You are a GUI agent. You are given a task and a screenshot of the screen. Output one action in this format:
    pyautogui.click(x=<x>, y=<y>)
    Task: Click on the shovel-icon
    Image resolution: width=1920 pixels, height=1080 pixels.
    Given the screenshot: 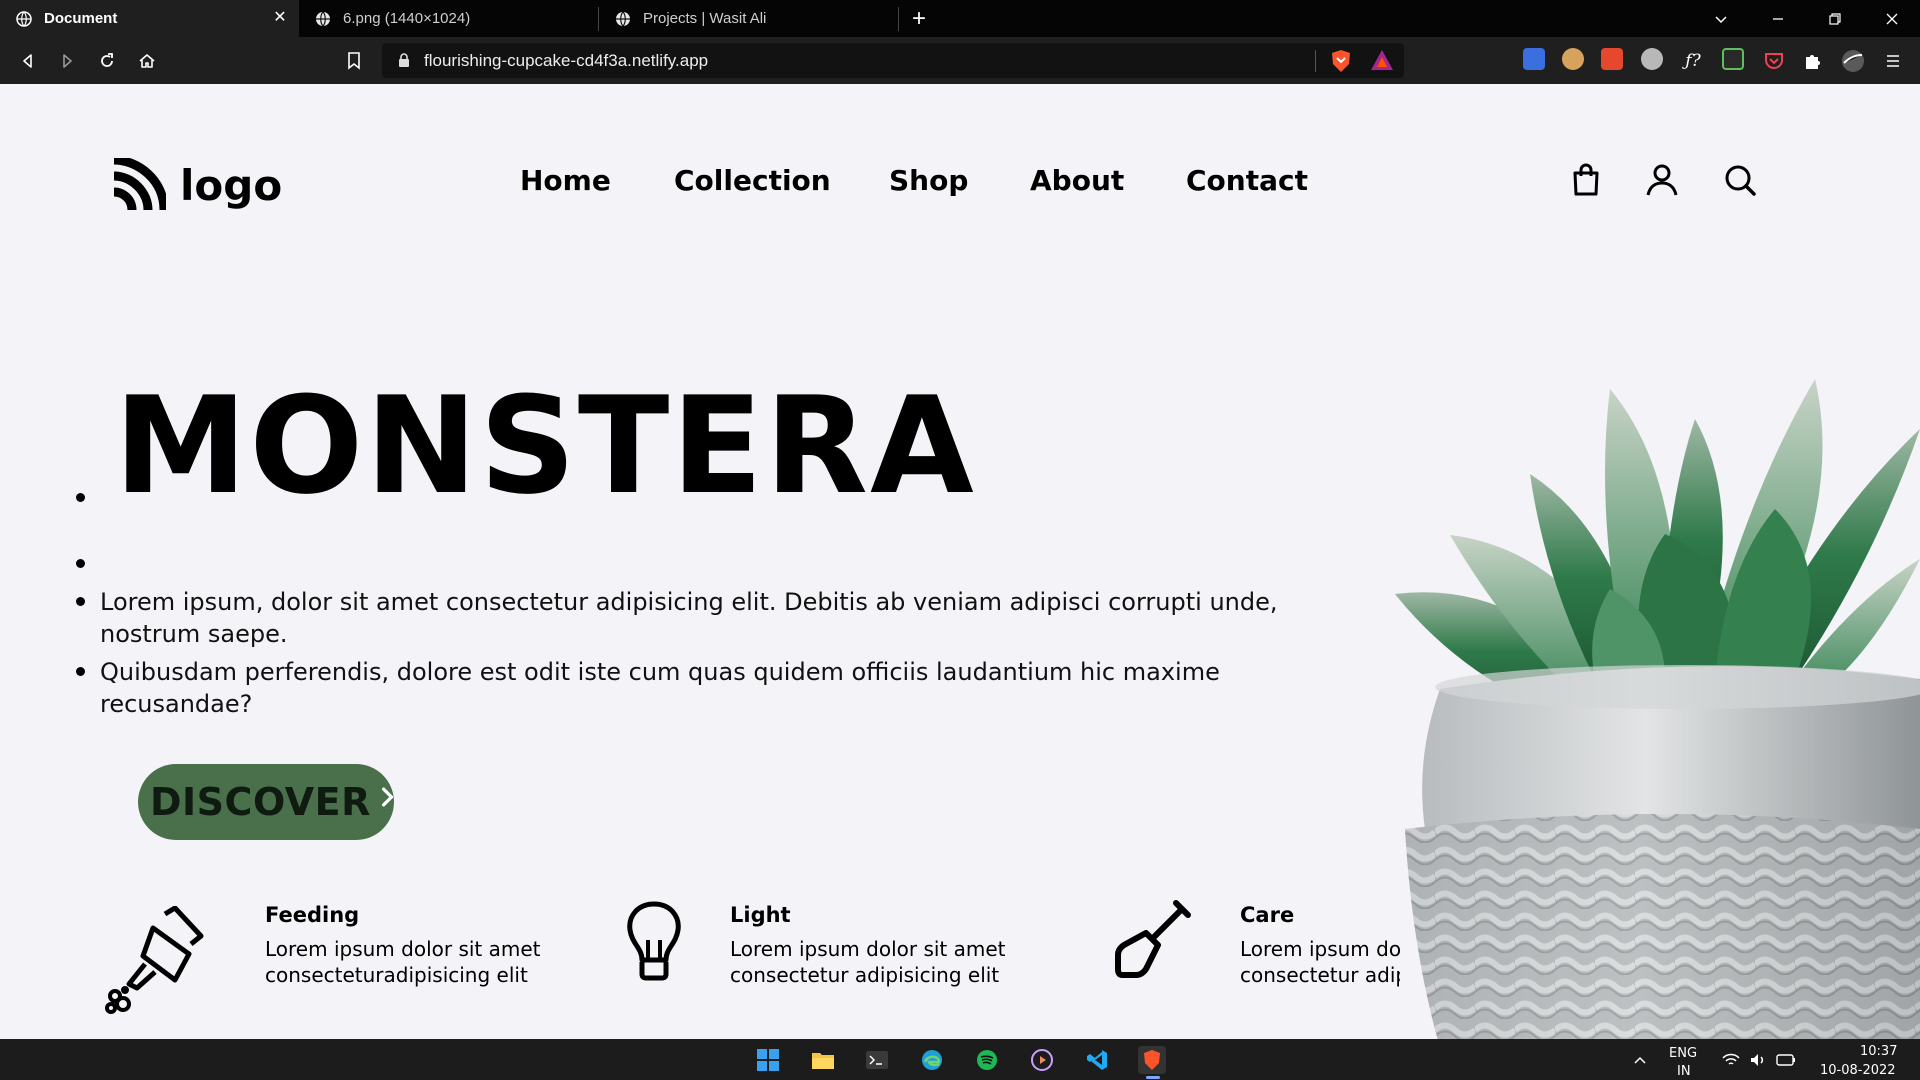 What is the action you would take?
    pyautogui.click(x=1153, y=939)
    